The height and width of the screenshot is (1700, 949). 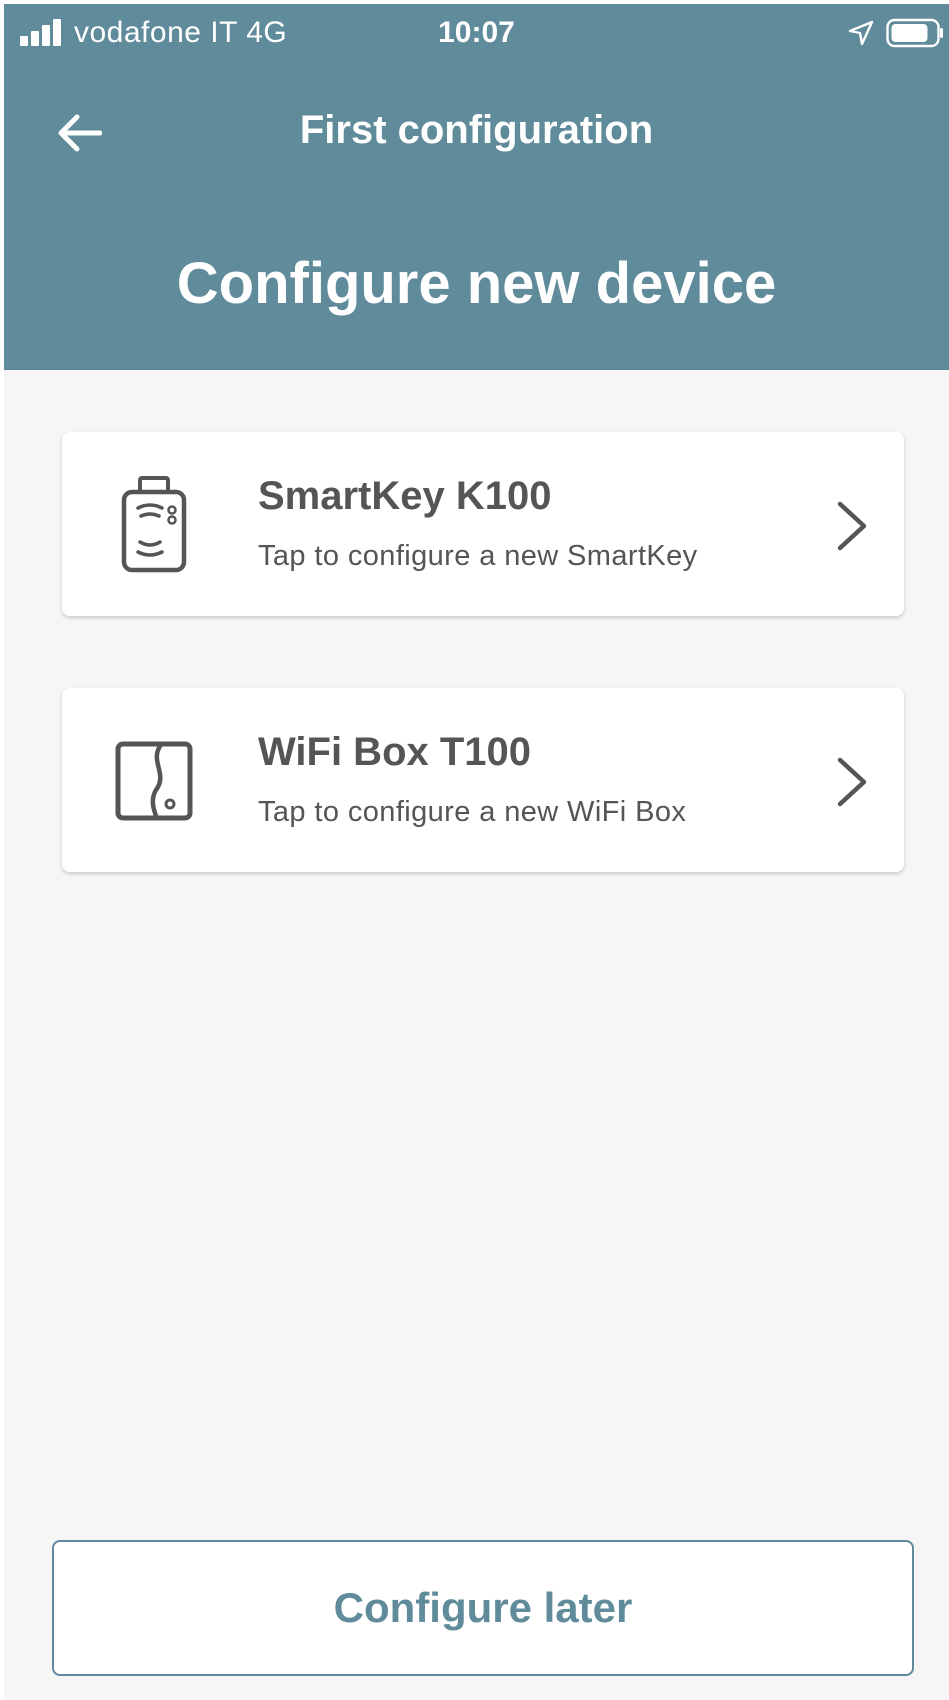 I want to click on configure-later-button: Configure later, so click(x=483, y=1608).